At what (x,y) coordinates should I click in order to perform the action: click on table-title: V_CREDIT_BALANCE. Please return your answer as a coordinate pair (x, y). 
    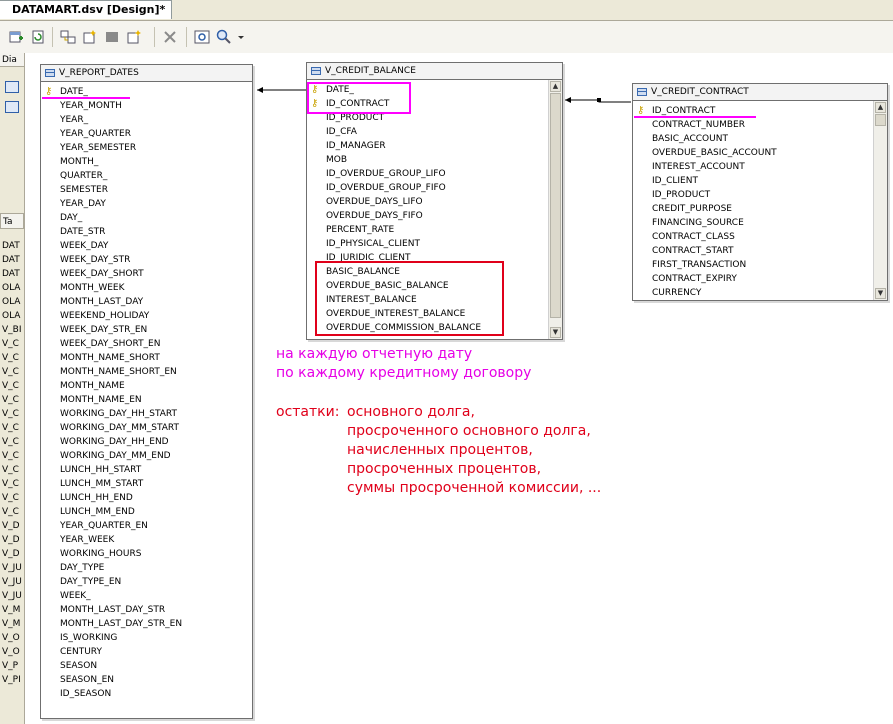
    Looking at the image, I should click on (434, 71).